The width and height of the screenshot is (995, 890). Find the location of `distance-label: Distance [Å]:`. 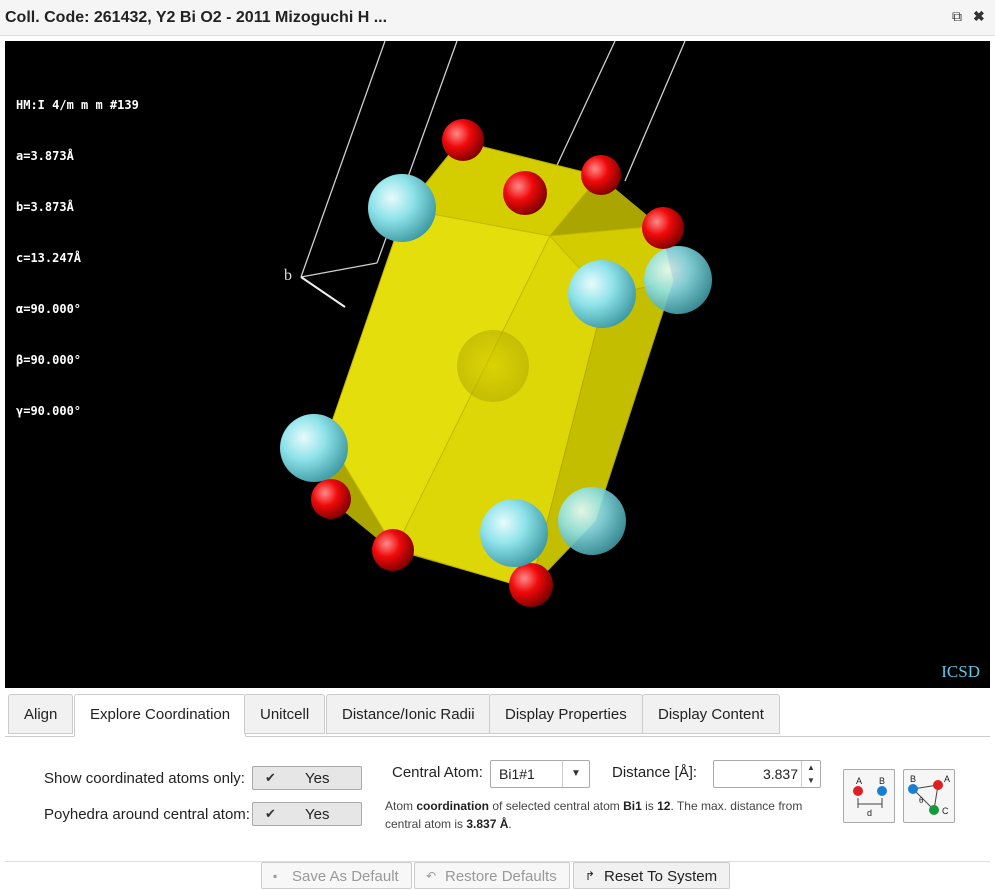

distance-label: Distance [Å]: is located at coordinates (655, 772).